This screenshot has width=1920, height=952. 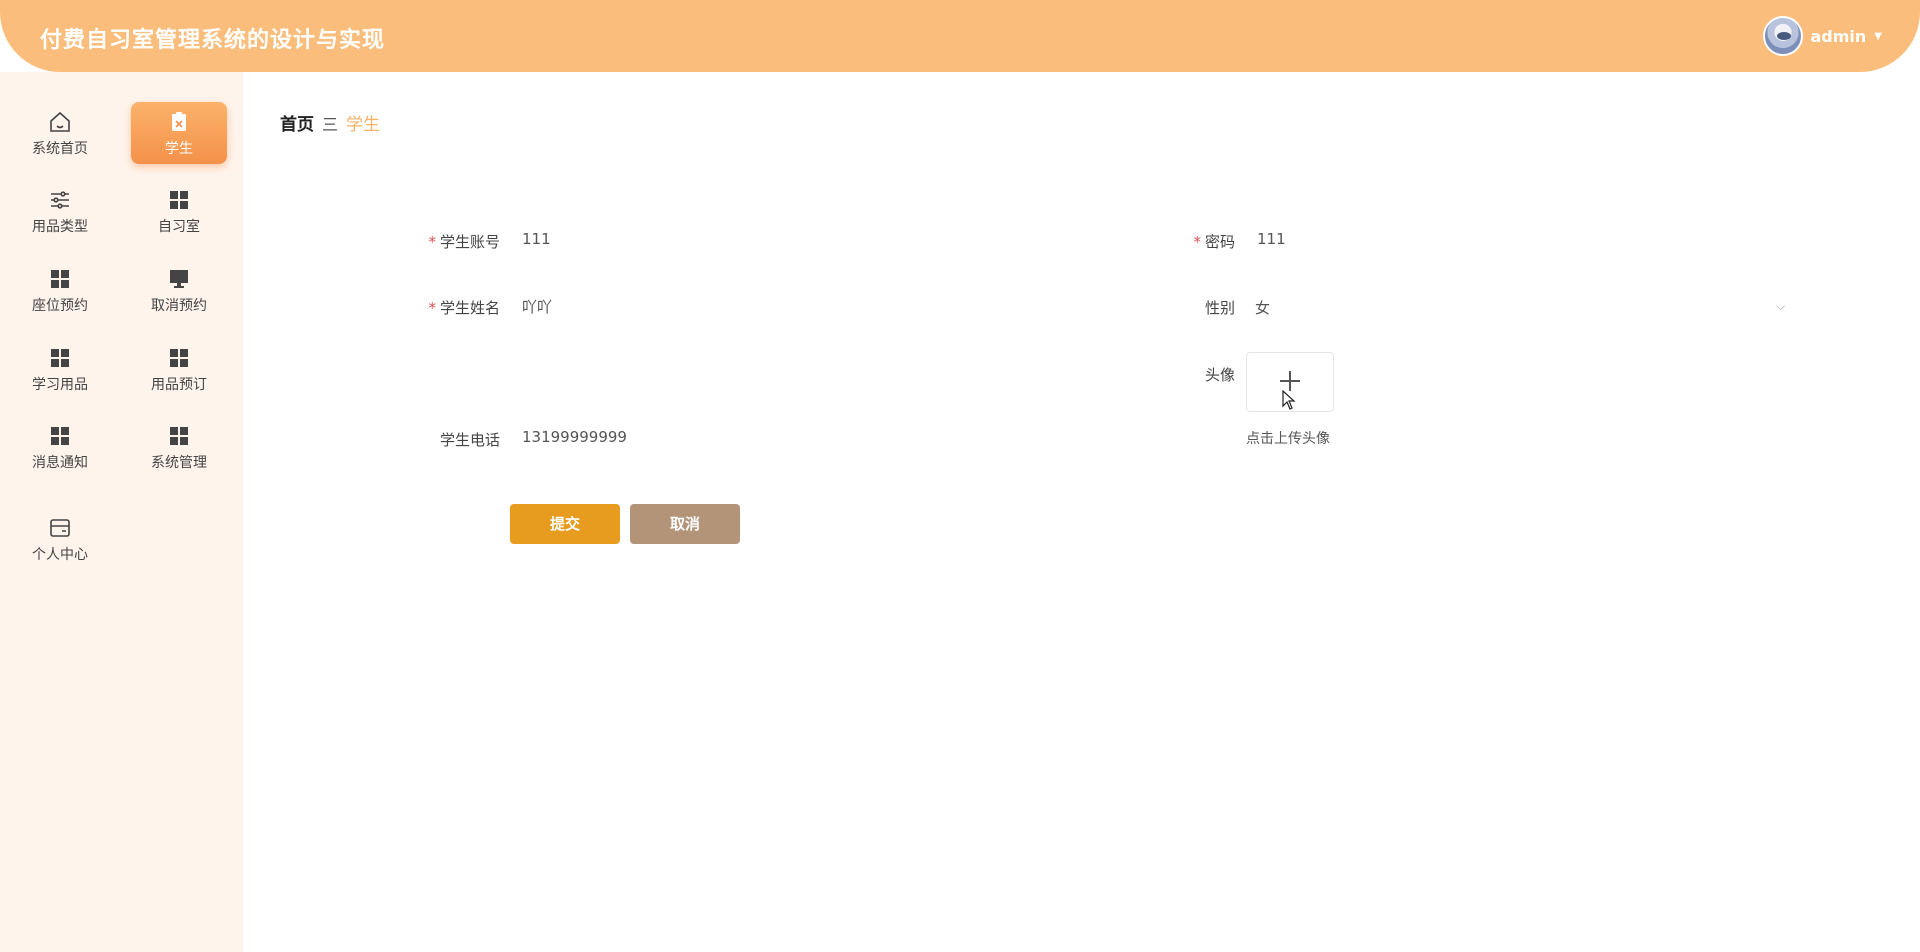 What do you see at coordinates (464, 308) in the screenshot?
I see `name-label: * 学生姓名` at bounding box center [464, 308].